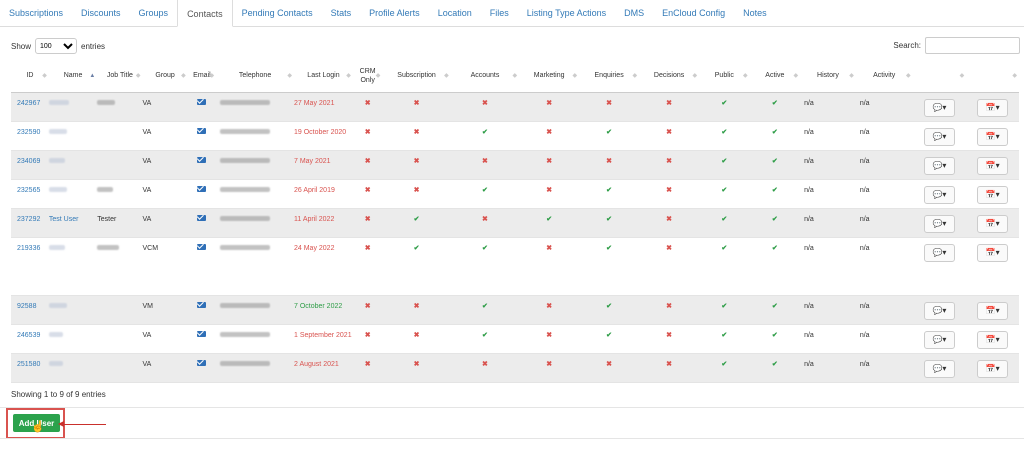  What do you see at coordinates (202, 76) in the screenshot?
I see `column-header-email: Email ◆` at bounding box center [202, 76].